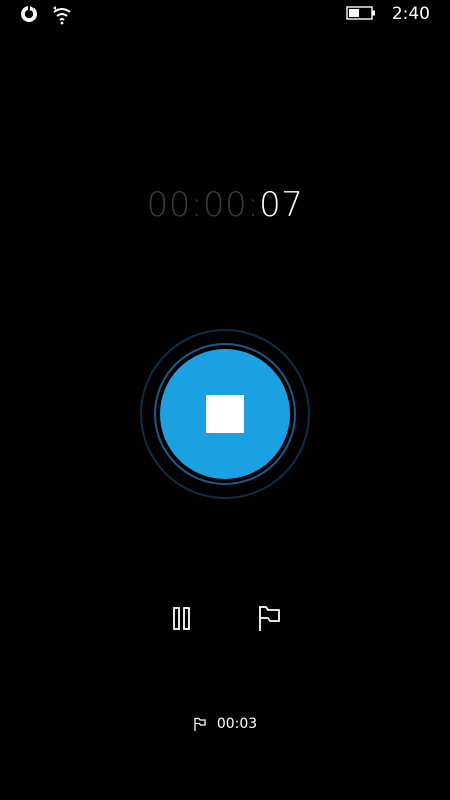 The image size is (450, 800). I want to click on add-mark-button, so click(269, 618).